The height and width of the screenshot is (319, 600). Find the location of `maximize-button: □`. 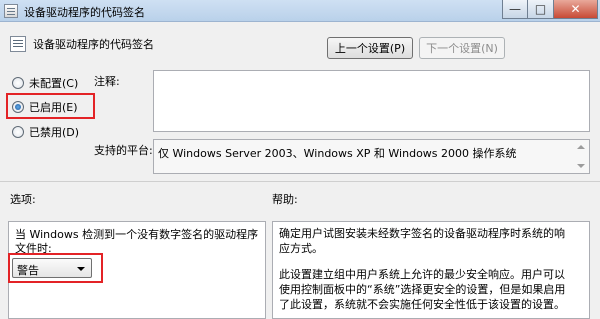

maximize-button: □ is located at coordinates (541, 9).